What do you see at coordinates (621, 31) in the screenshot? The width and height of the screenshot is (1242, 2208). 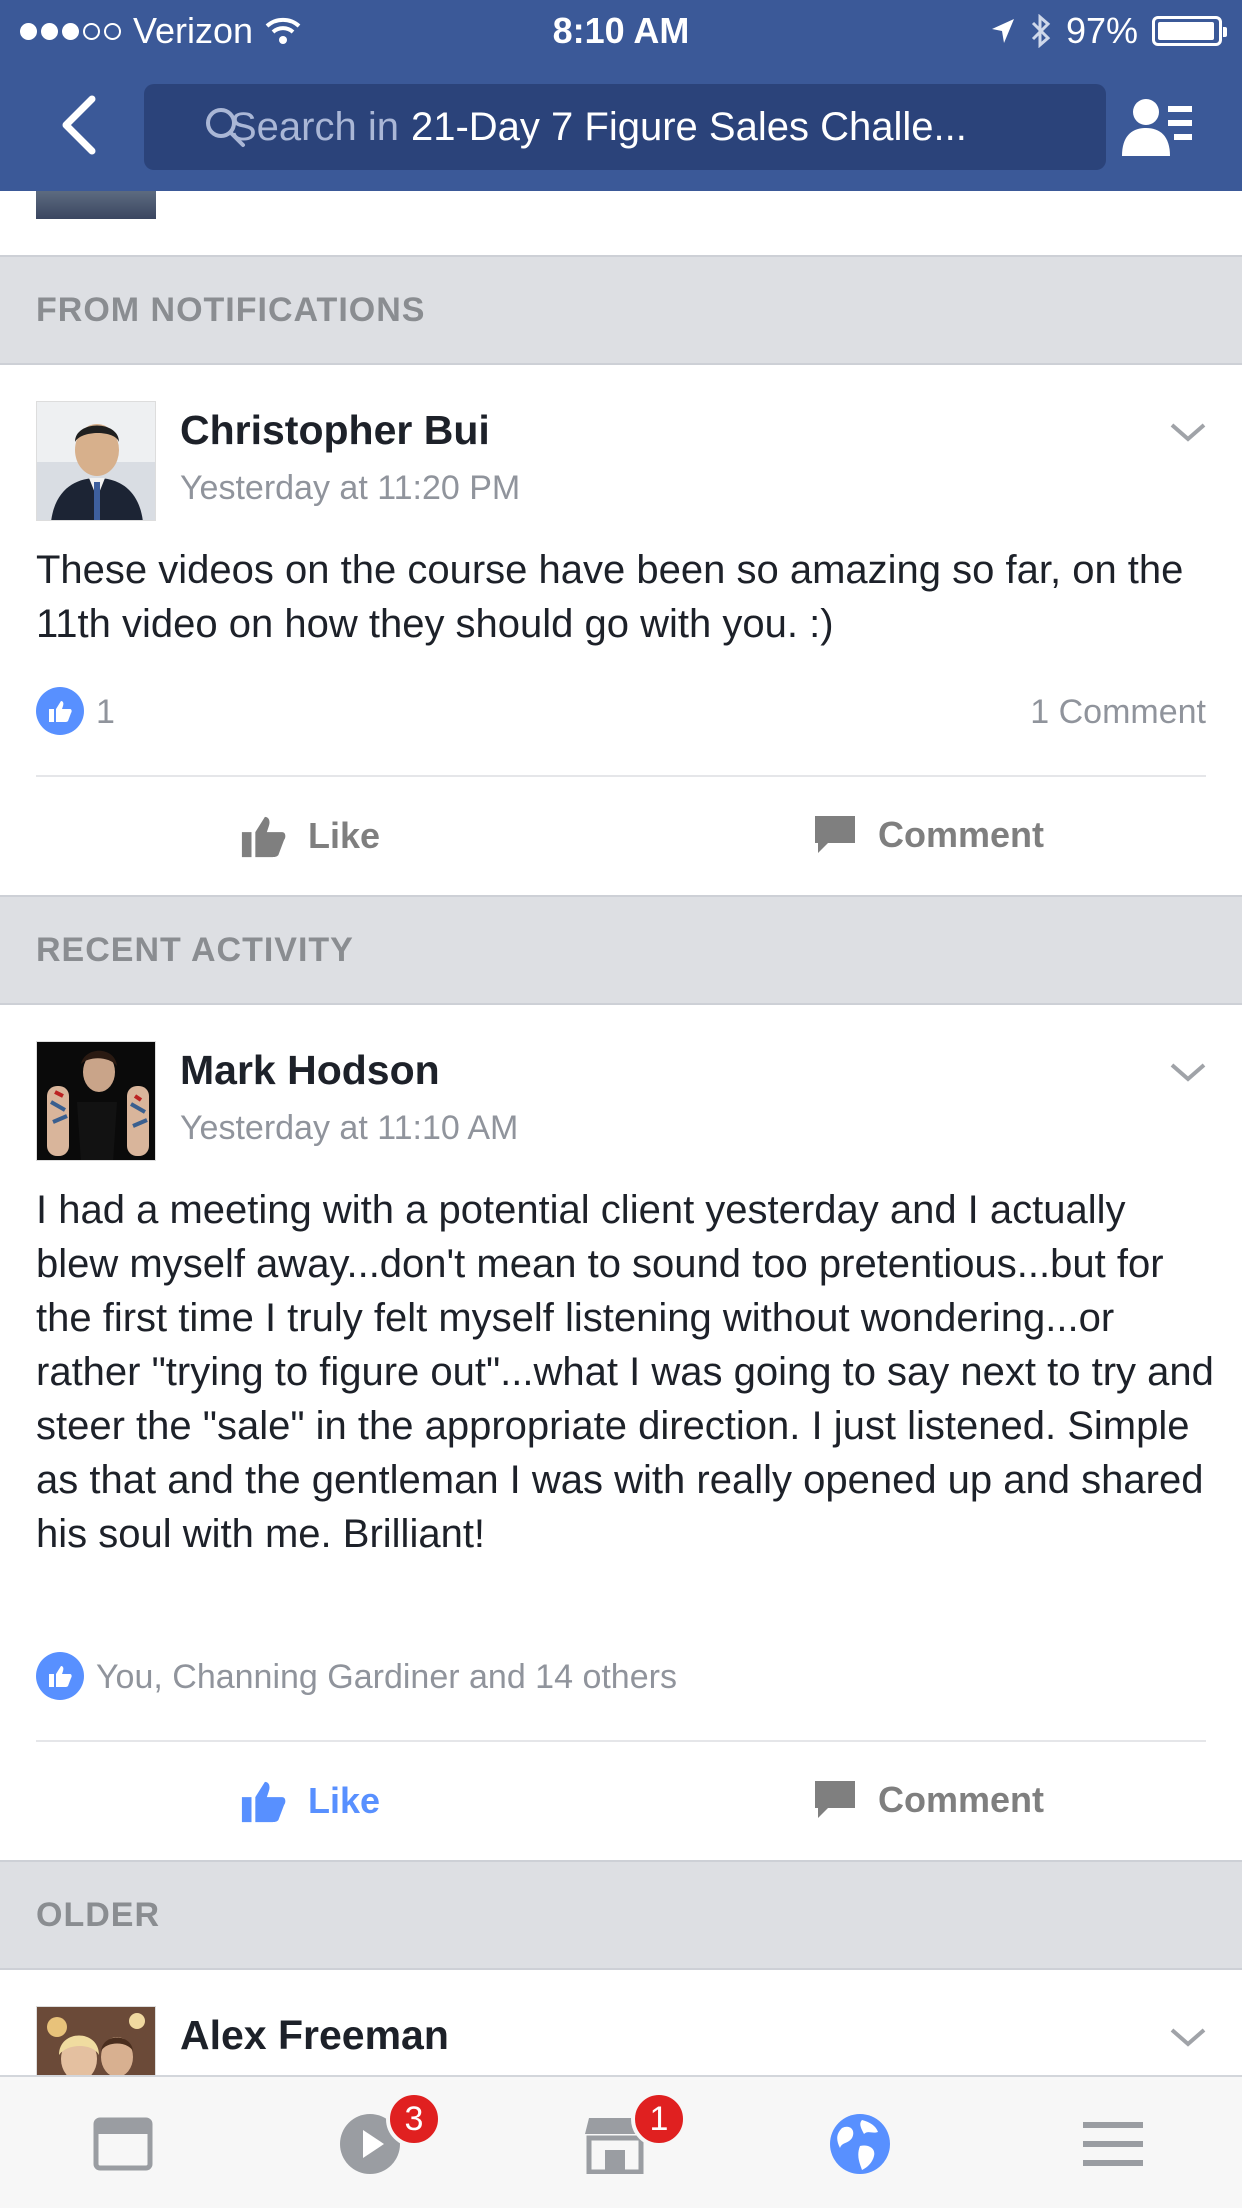 I see `status-bar: Verizon 8:10 AM 97%` at bounding box center [621, 31].